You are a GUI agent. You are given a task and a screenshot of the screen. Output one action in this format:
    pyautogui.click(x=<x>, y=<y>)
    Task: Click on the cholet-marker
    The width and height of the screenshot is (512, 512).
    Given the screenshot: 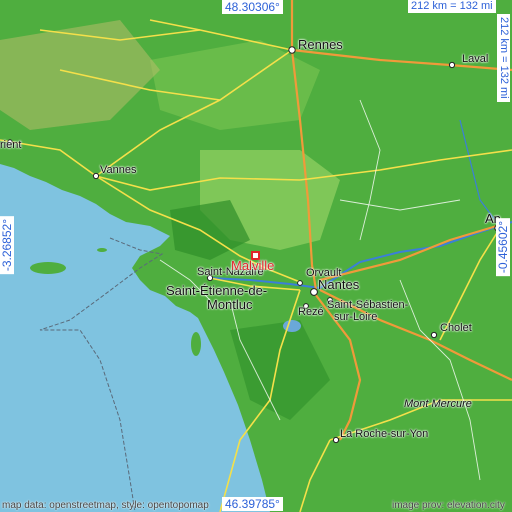 What is the action you would take?
    pyautogui.click(x=434, y=335)
    